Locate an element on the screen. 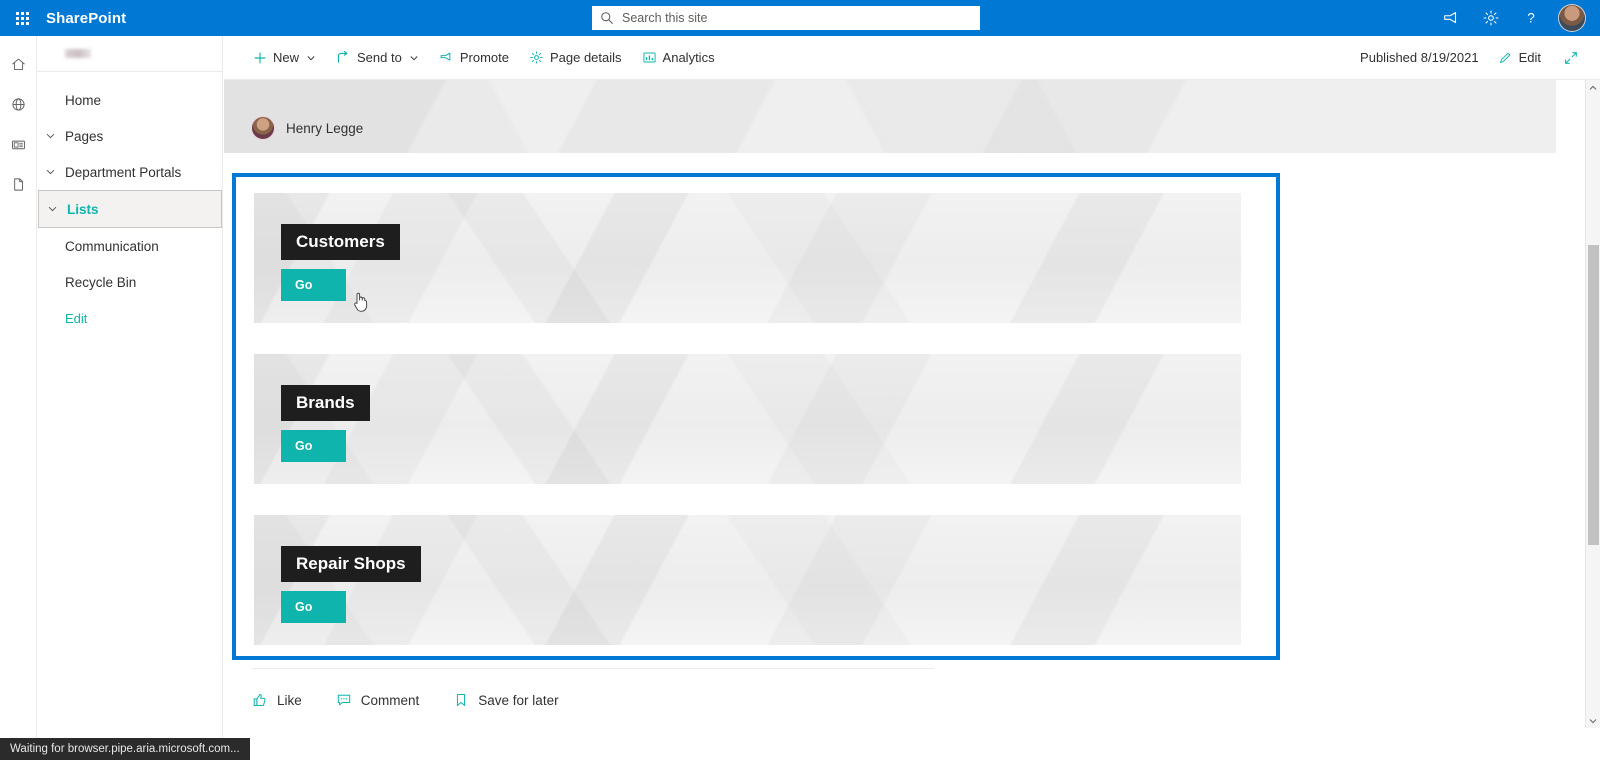 Image resolution: width=1600 pixels, height=760 pixels. page-details-button: Page details is located at coordinates (575, 58).